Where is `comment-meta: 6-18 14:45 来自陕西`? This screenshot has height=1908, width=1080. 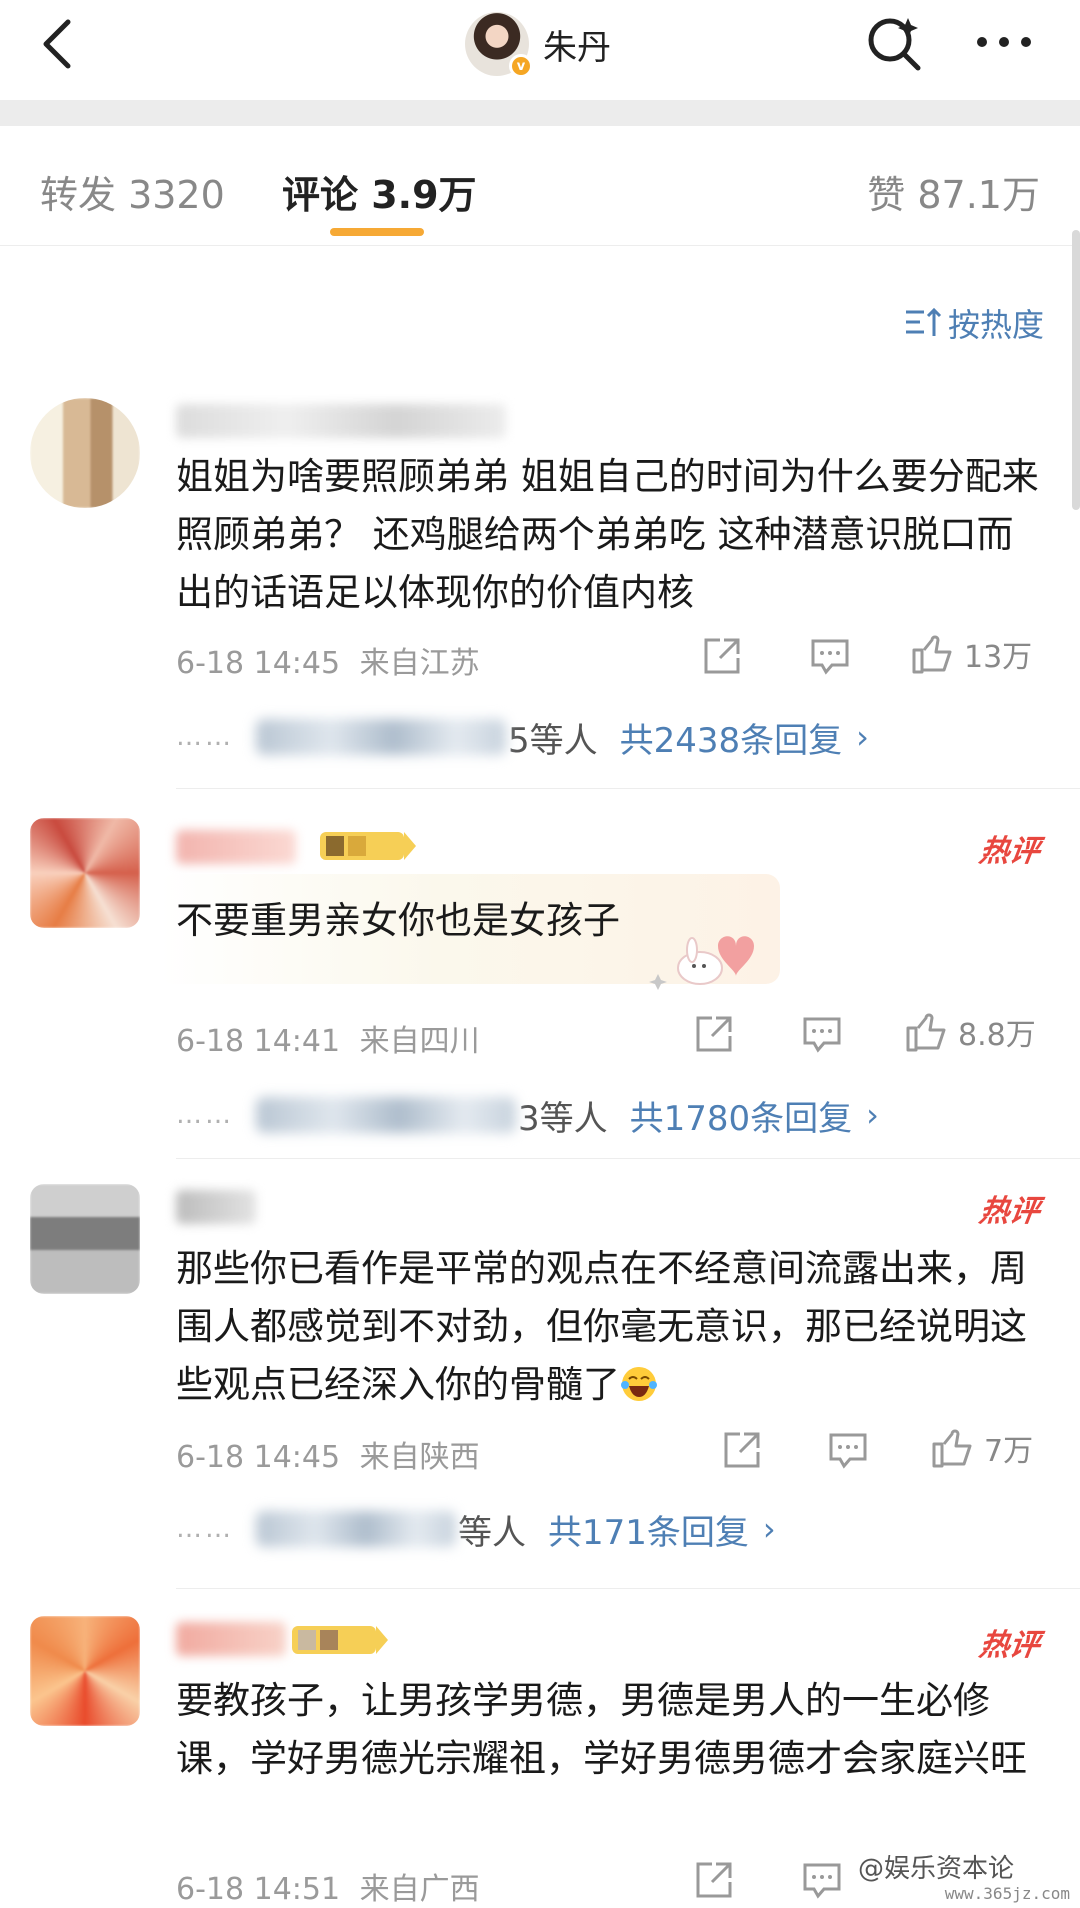 comment-meta: 6-18 14:45 来自陕西 is located at coordinates (328, 1454).